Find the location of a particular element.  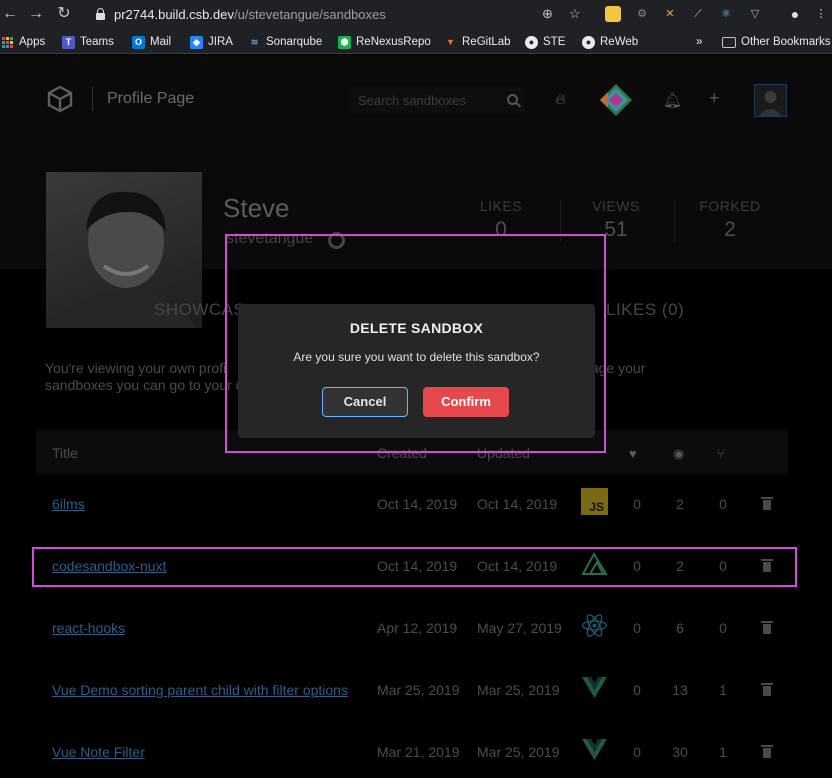

views-count: 2 is located at coordinates (680, 566).